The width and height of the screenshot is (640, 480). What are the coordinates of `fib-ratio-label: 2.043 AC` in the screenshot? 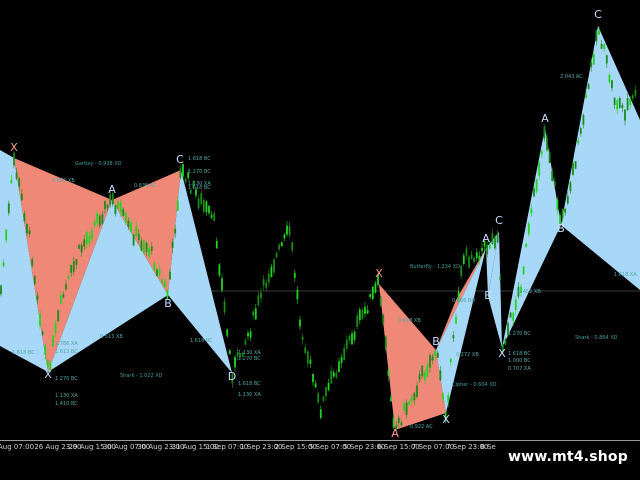 It's located at (571, 77).